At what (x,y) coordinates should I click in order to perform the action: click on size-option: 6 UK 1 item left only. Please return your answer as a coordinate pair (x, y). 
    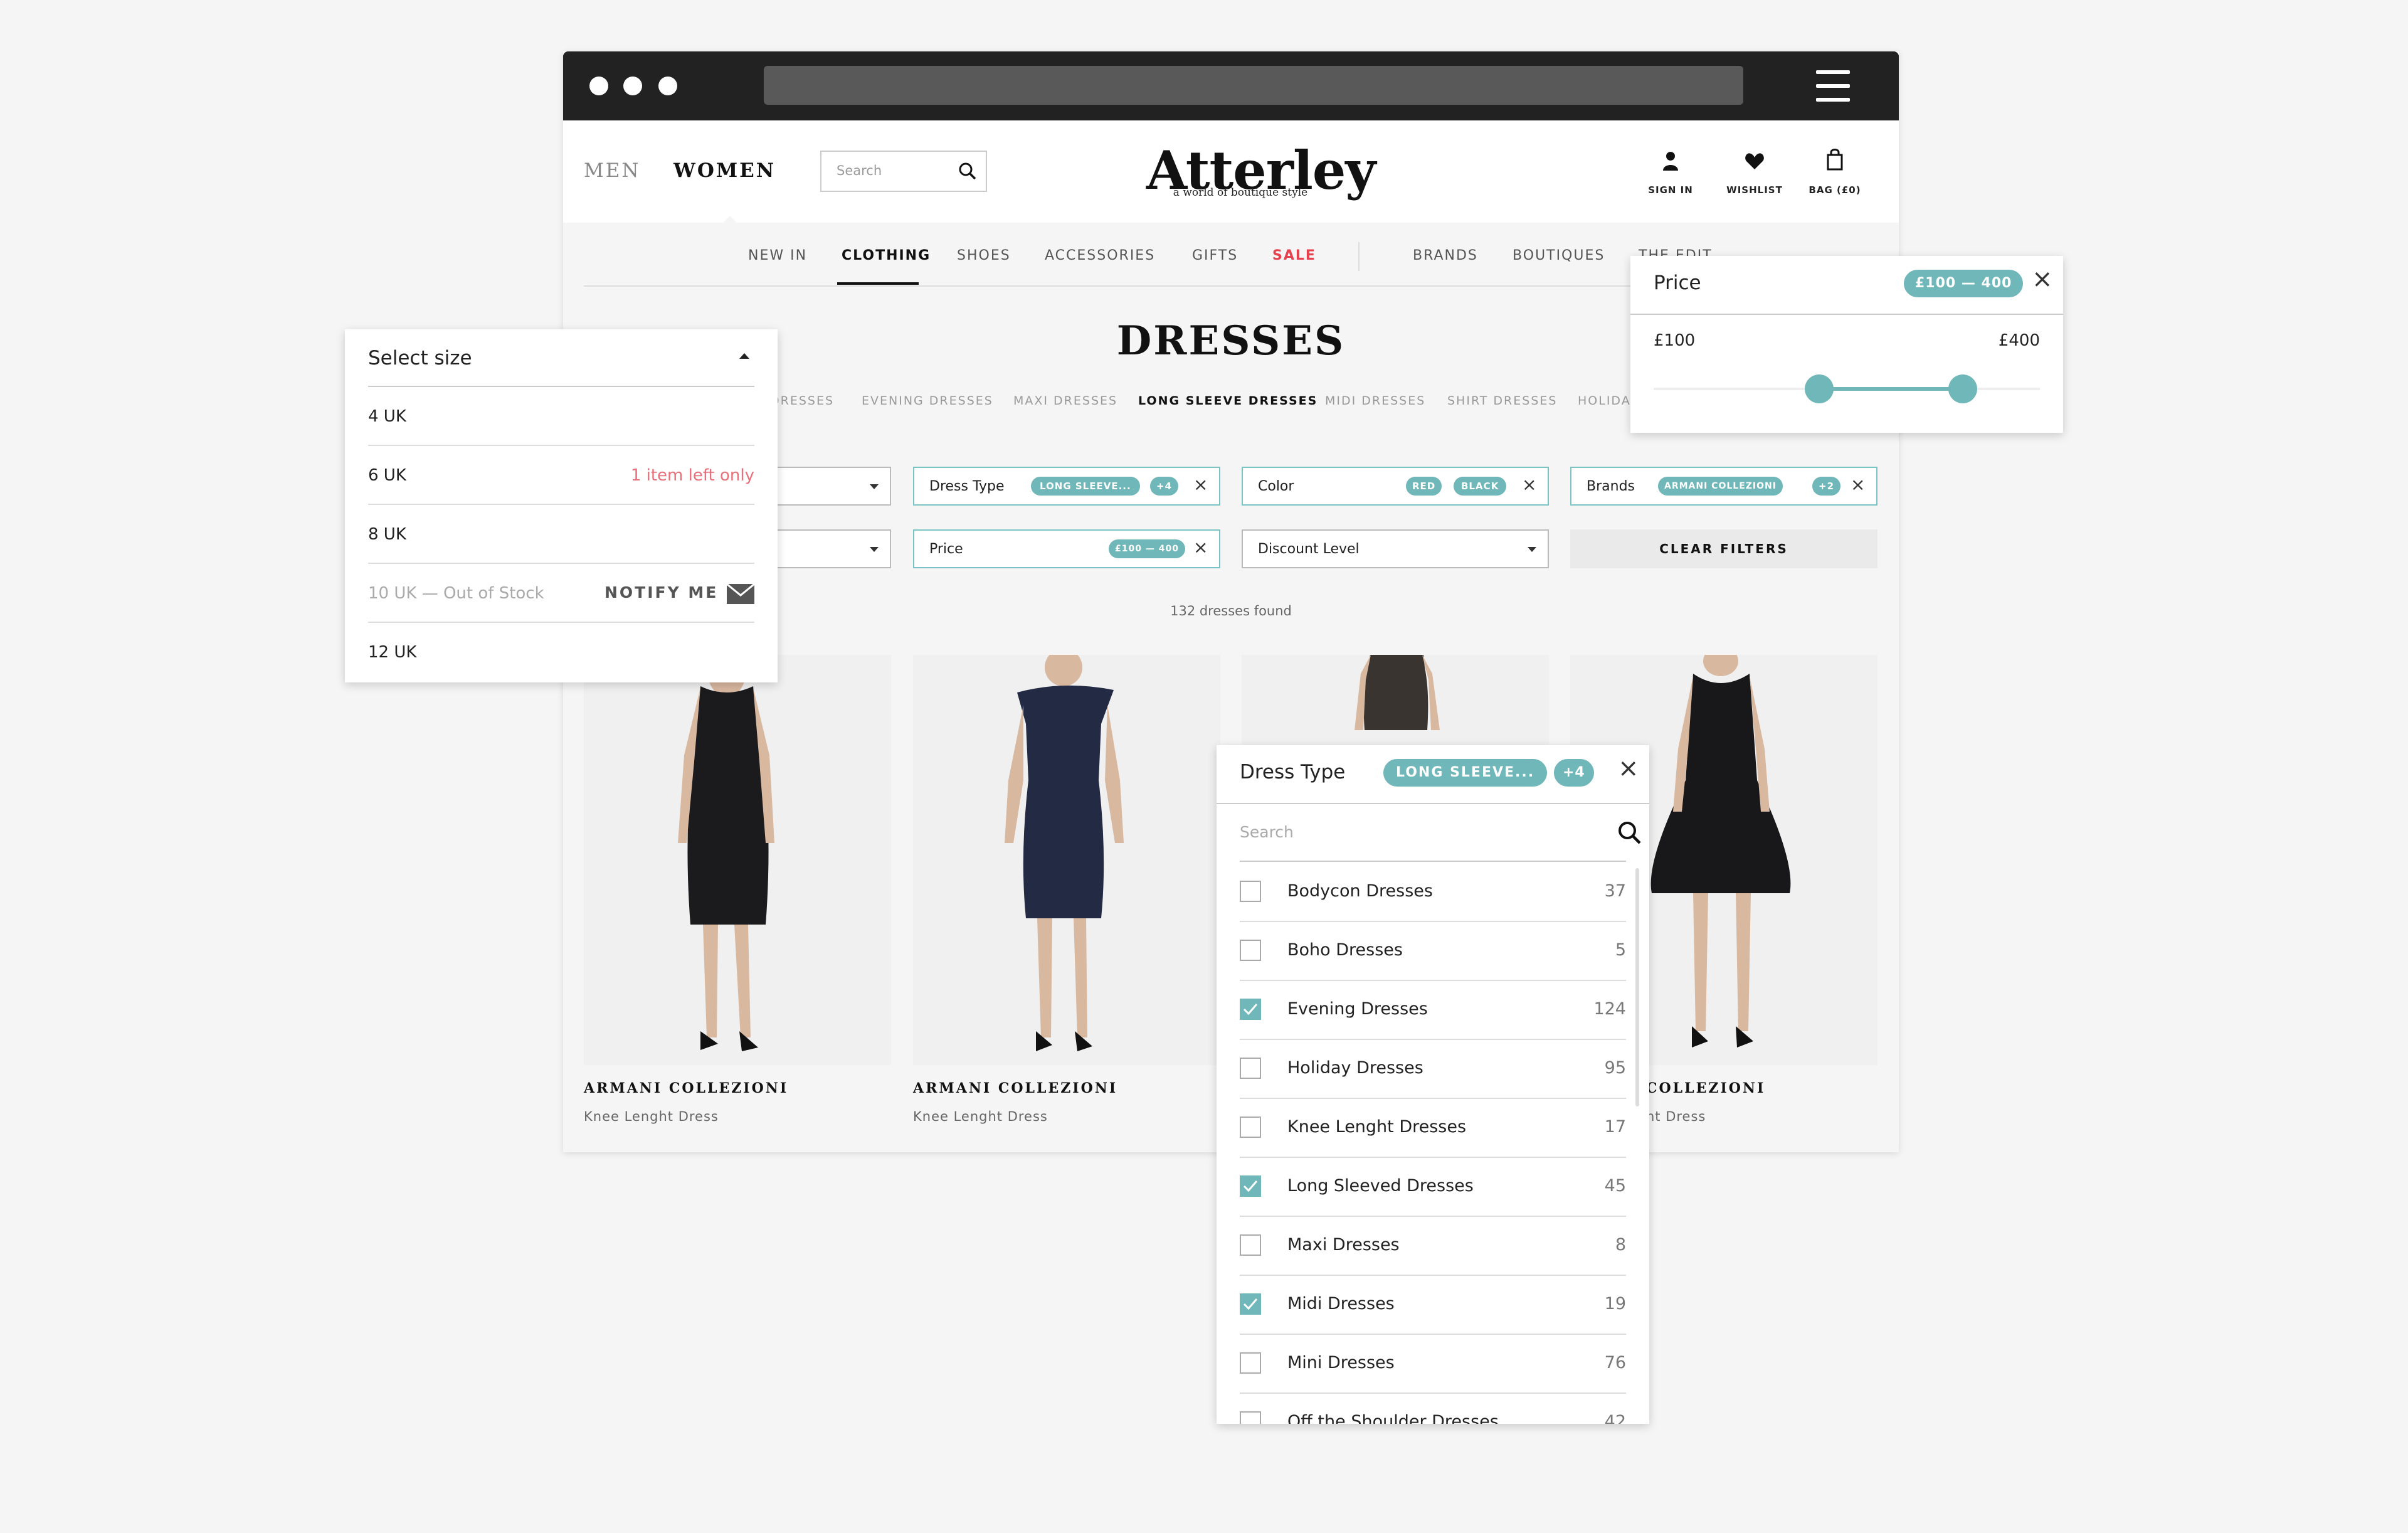
    Looking at the image, I should click on (561, 475).